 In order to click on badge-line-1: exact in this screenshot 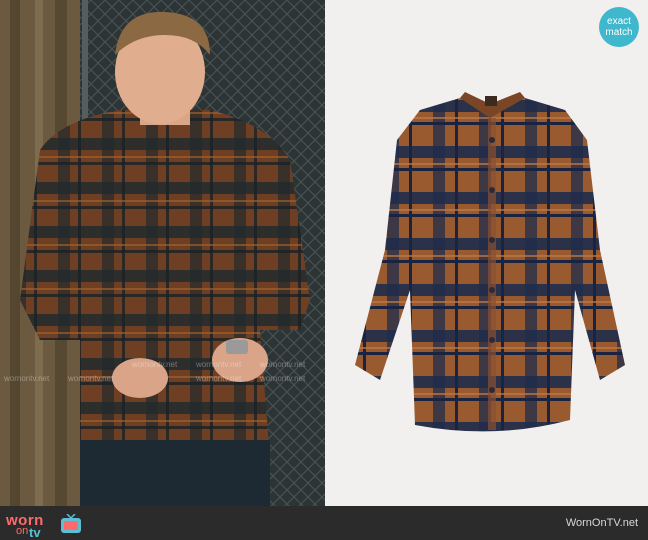, I will do `click(619, 21)`.